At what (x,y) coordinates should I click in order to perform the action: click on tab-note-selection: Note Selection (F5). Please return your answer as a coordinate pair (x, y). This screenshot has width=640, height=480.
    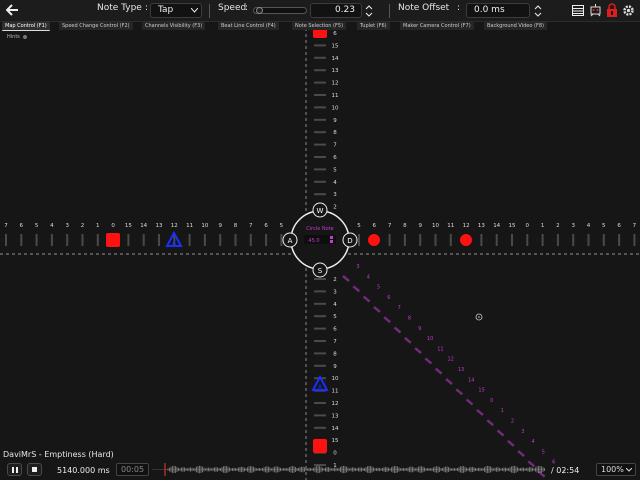
    Looking at the image, I should click on (319, 26).